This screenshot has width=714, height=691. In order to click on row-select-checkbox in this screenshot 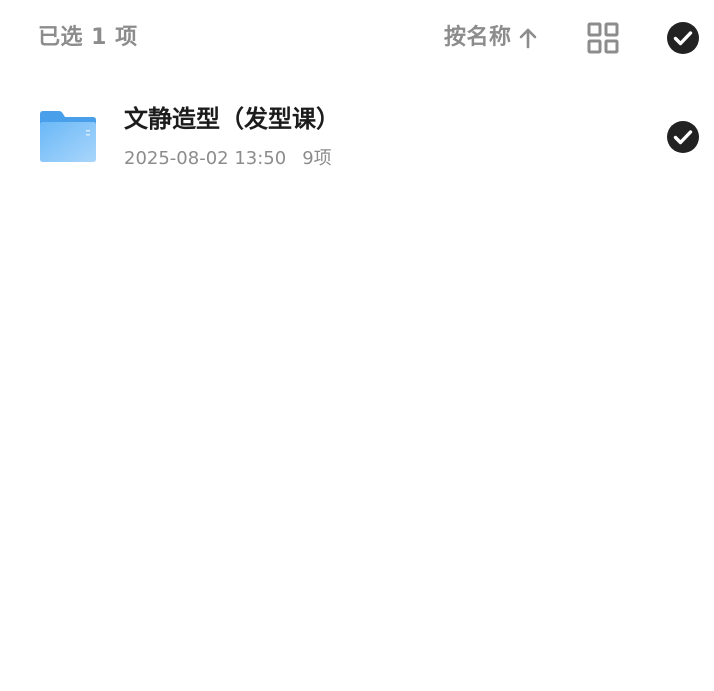, I will do `click(683, 137)`.